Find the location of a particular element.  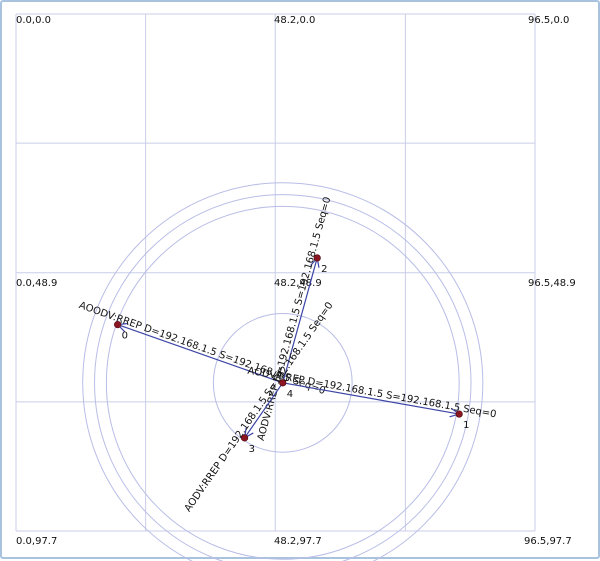

coord-label-bottom-center: 48.2,97.7 is located at coordinates (298, 541).